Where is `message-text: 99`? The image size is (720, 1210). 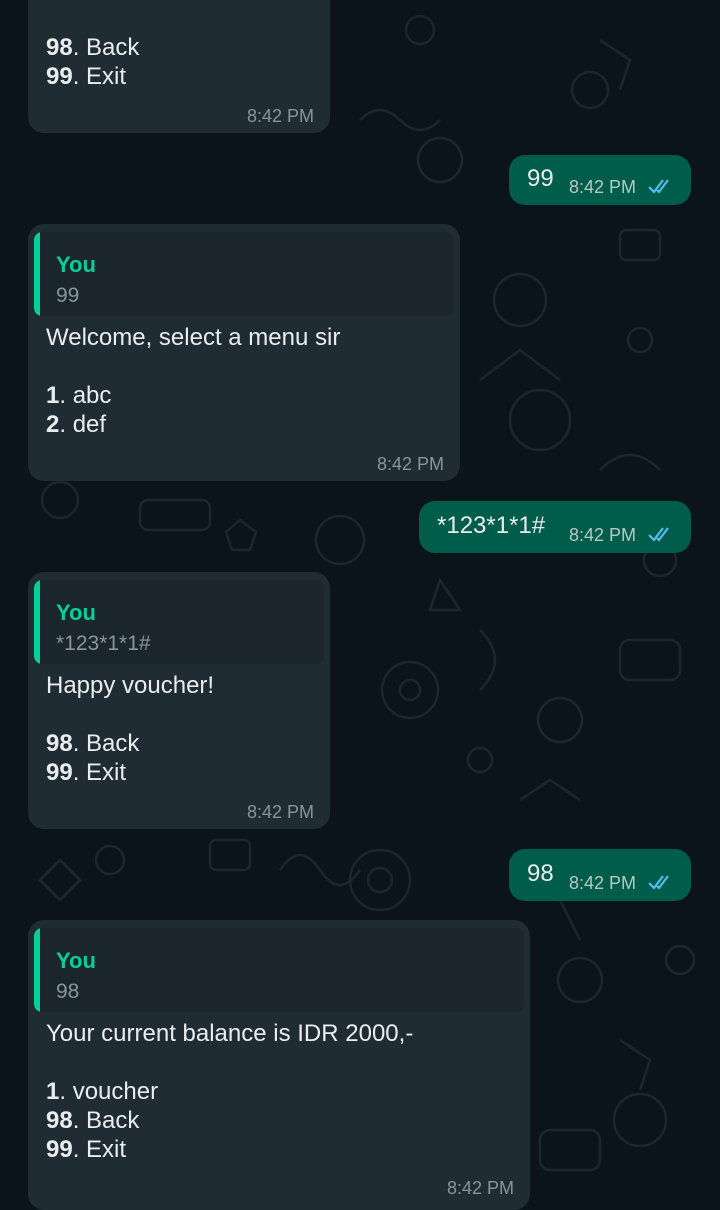 message-text: 99 is located at coordinates (540, 178).